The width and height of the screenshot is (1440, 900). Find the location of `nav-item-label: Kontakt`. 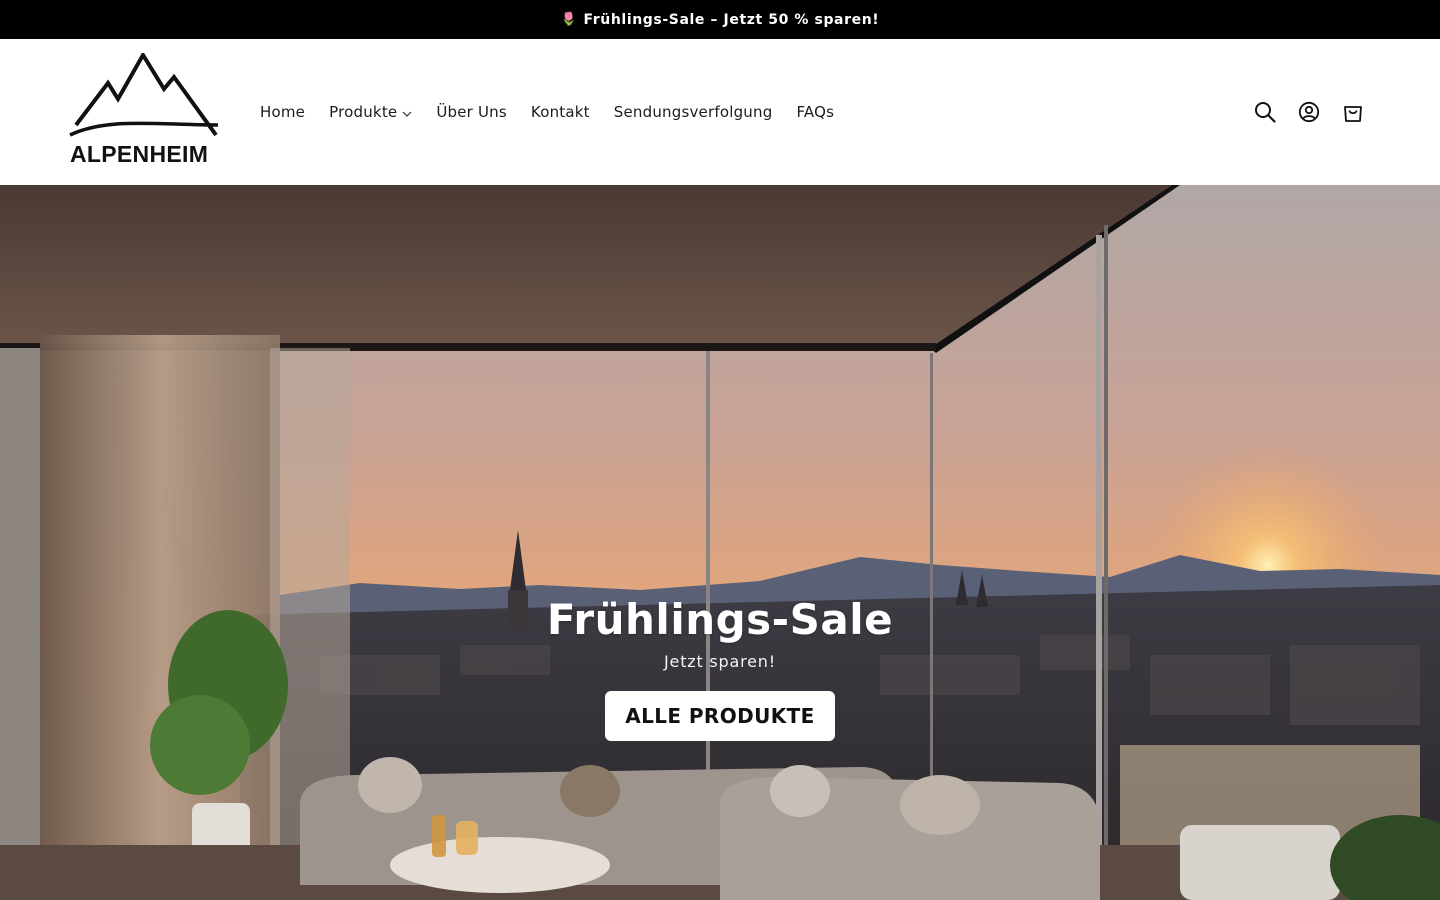

nav-item-label: Kontakt is located at coordinates (560, 112).